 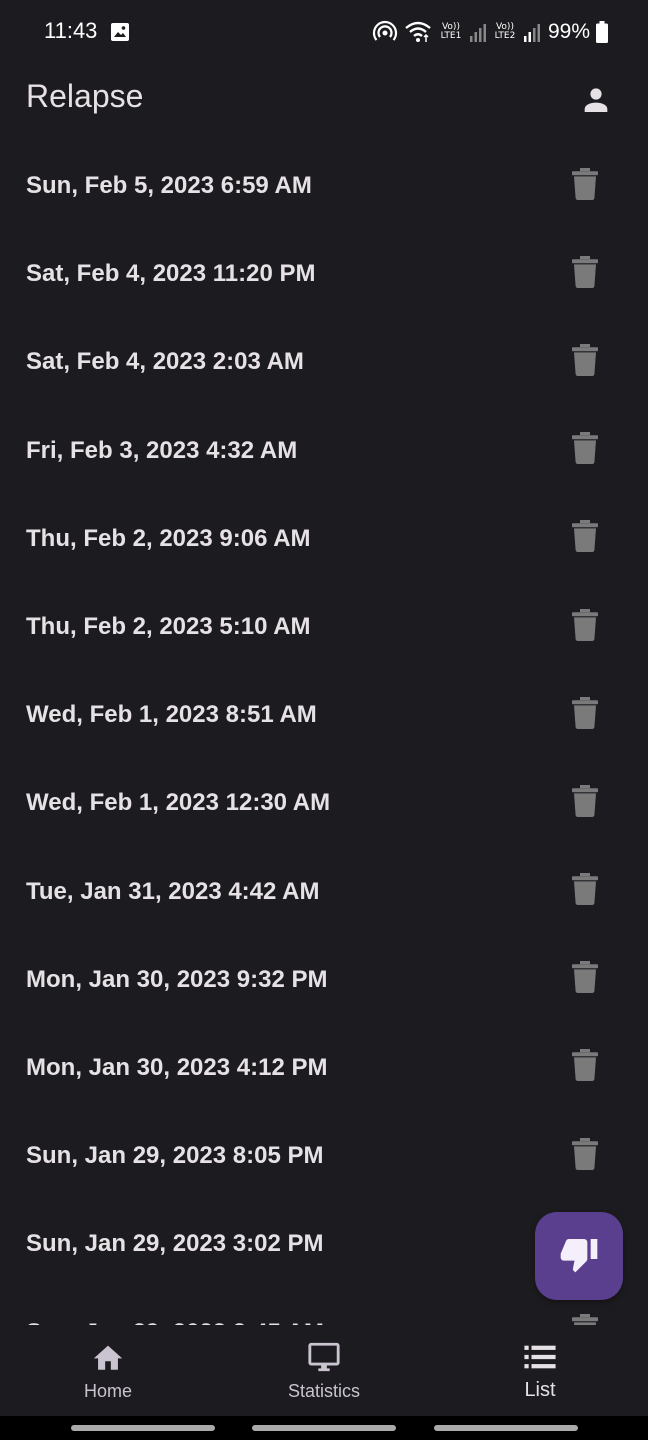 I want to click on nav-item-list: List, so click(x=540, y=1370).